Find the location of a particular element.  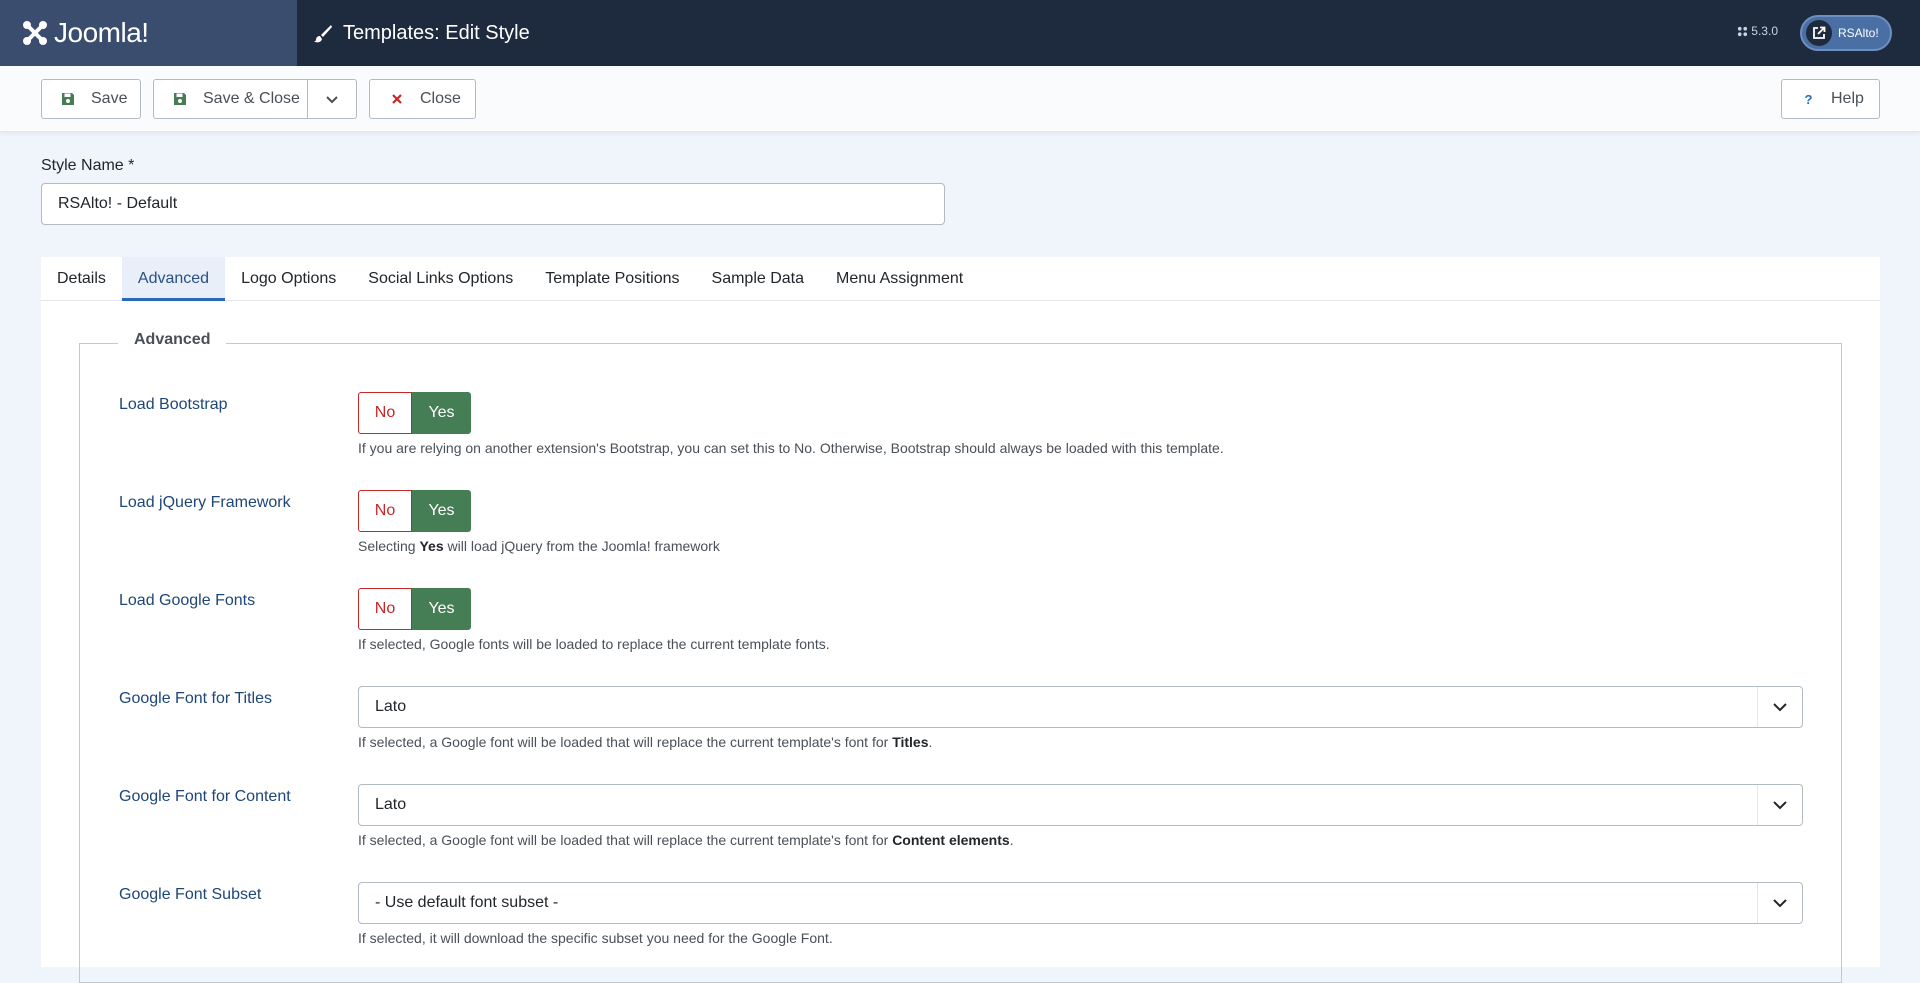

help-label: Help is located at coordinates (1847, 98).